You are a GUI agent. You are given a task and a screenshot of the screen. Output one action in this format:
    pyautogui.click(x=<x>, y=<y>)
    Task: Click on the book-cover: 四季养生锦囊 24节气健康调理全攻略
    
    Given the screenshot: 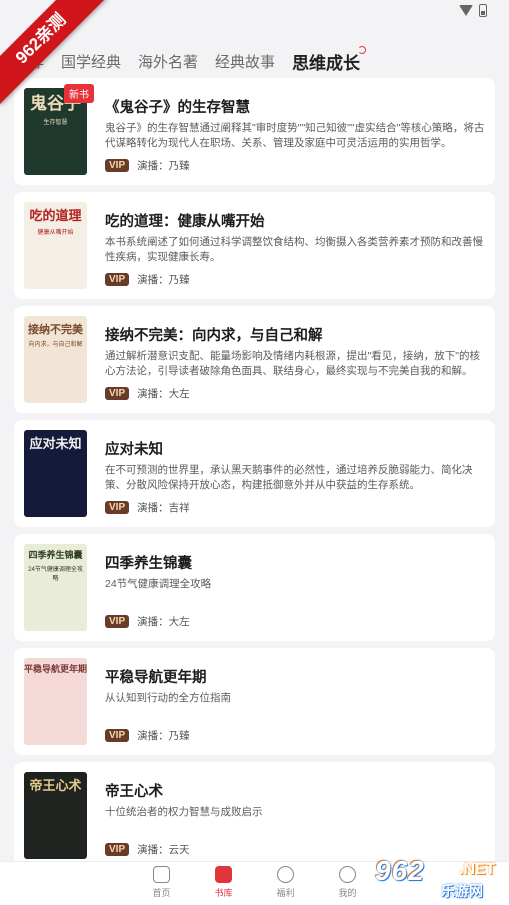 What is the action you would take?
    pyautogui.click(x=55, y=587)
    